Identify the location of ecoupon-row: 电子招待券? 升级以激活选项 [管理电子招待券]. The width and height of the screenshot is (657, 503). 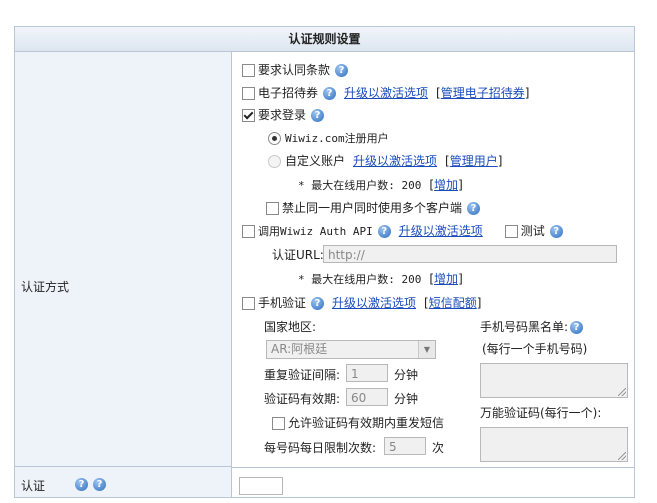
(385, 93).